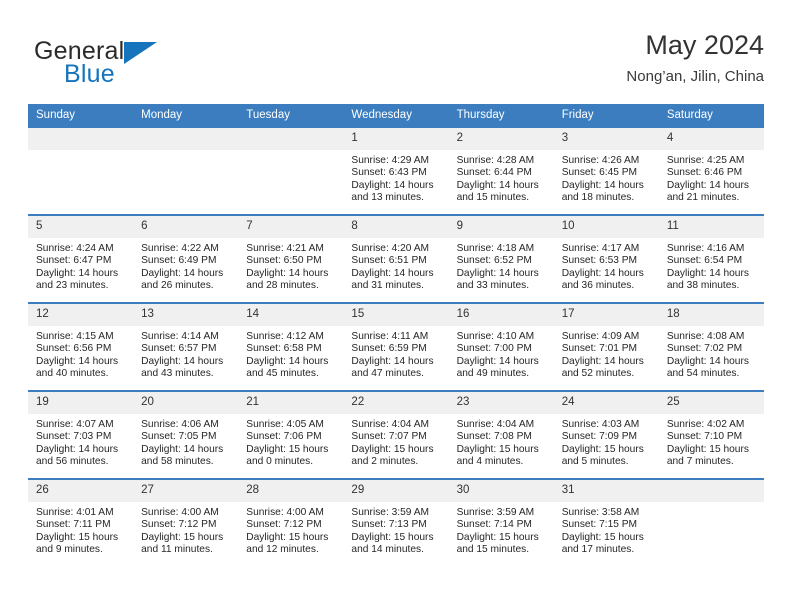 Image resolution: width=792 pixels, height=612 pixels. What do you see at coordinates (179, 261) in the screenshot?
I see `sunset-text: Sunset: 6:49 PM` at bounding box center [179, 261].